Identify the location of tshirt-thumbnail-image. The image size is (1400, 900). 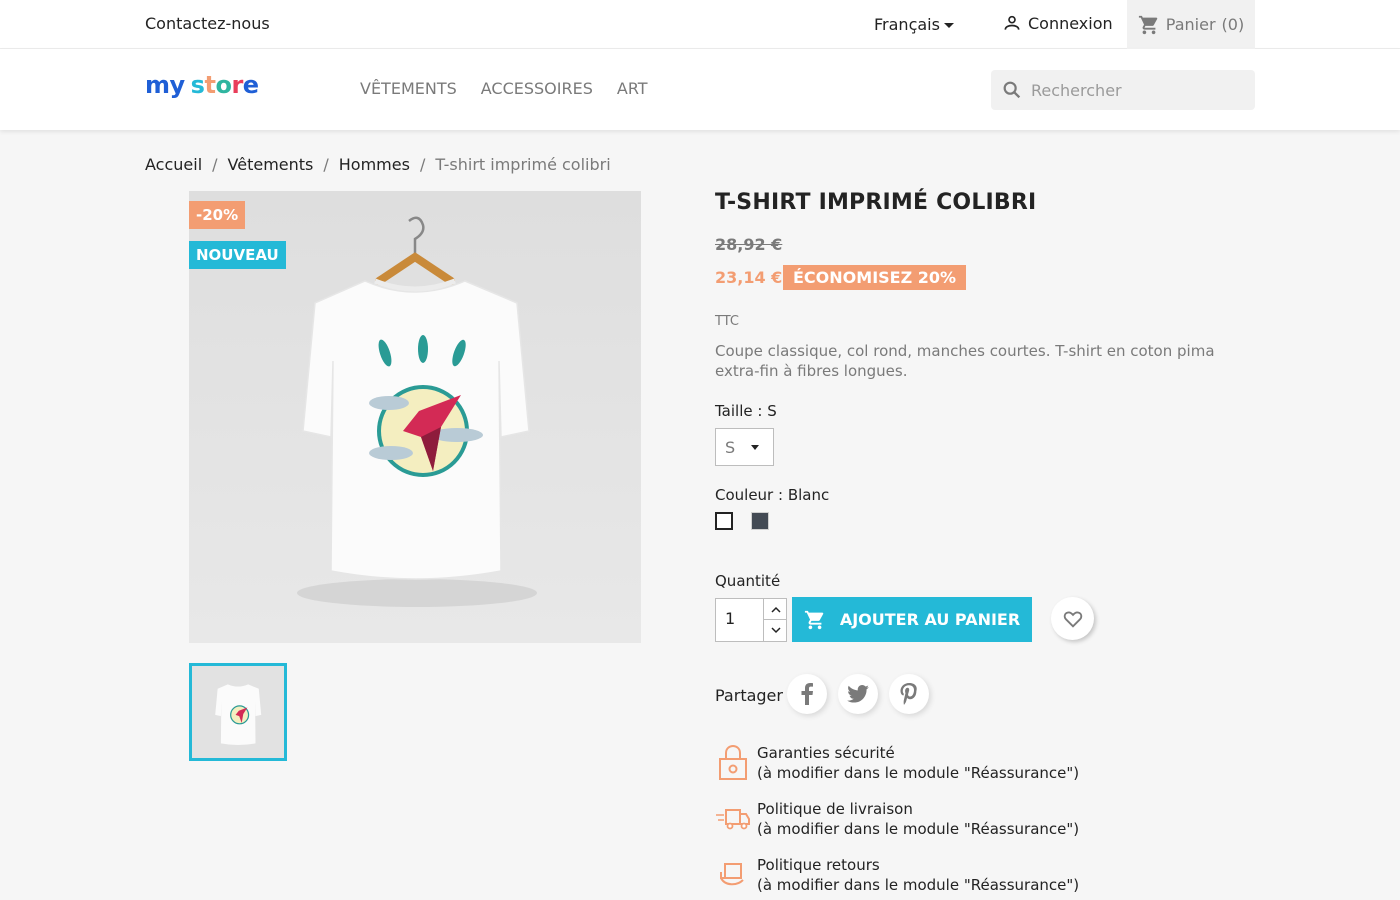
(238, 712).